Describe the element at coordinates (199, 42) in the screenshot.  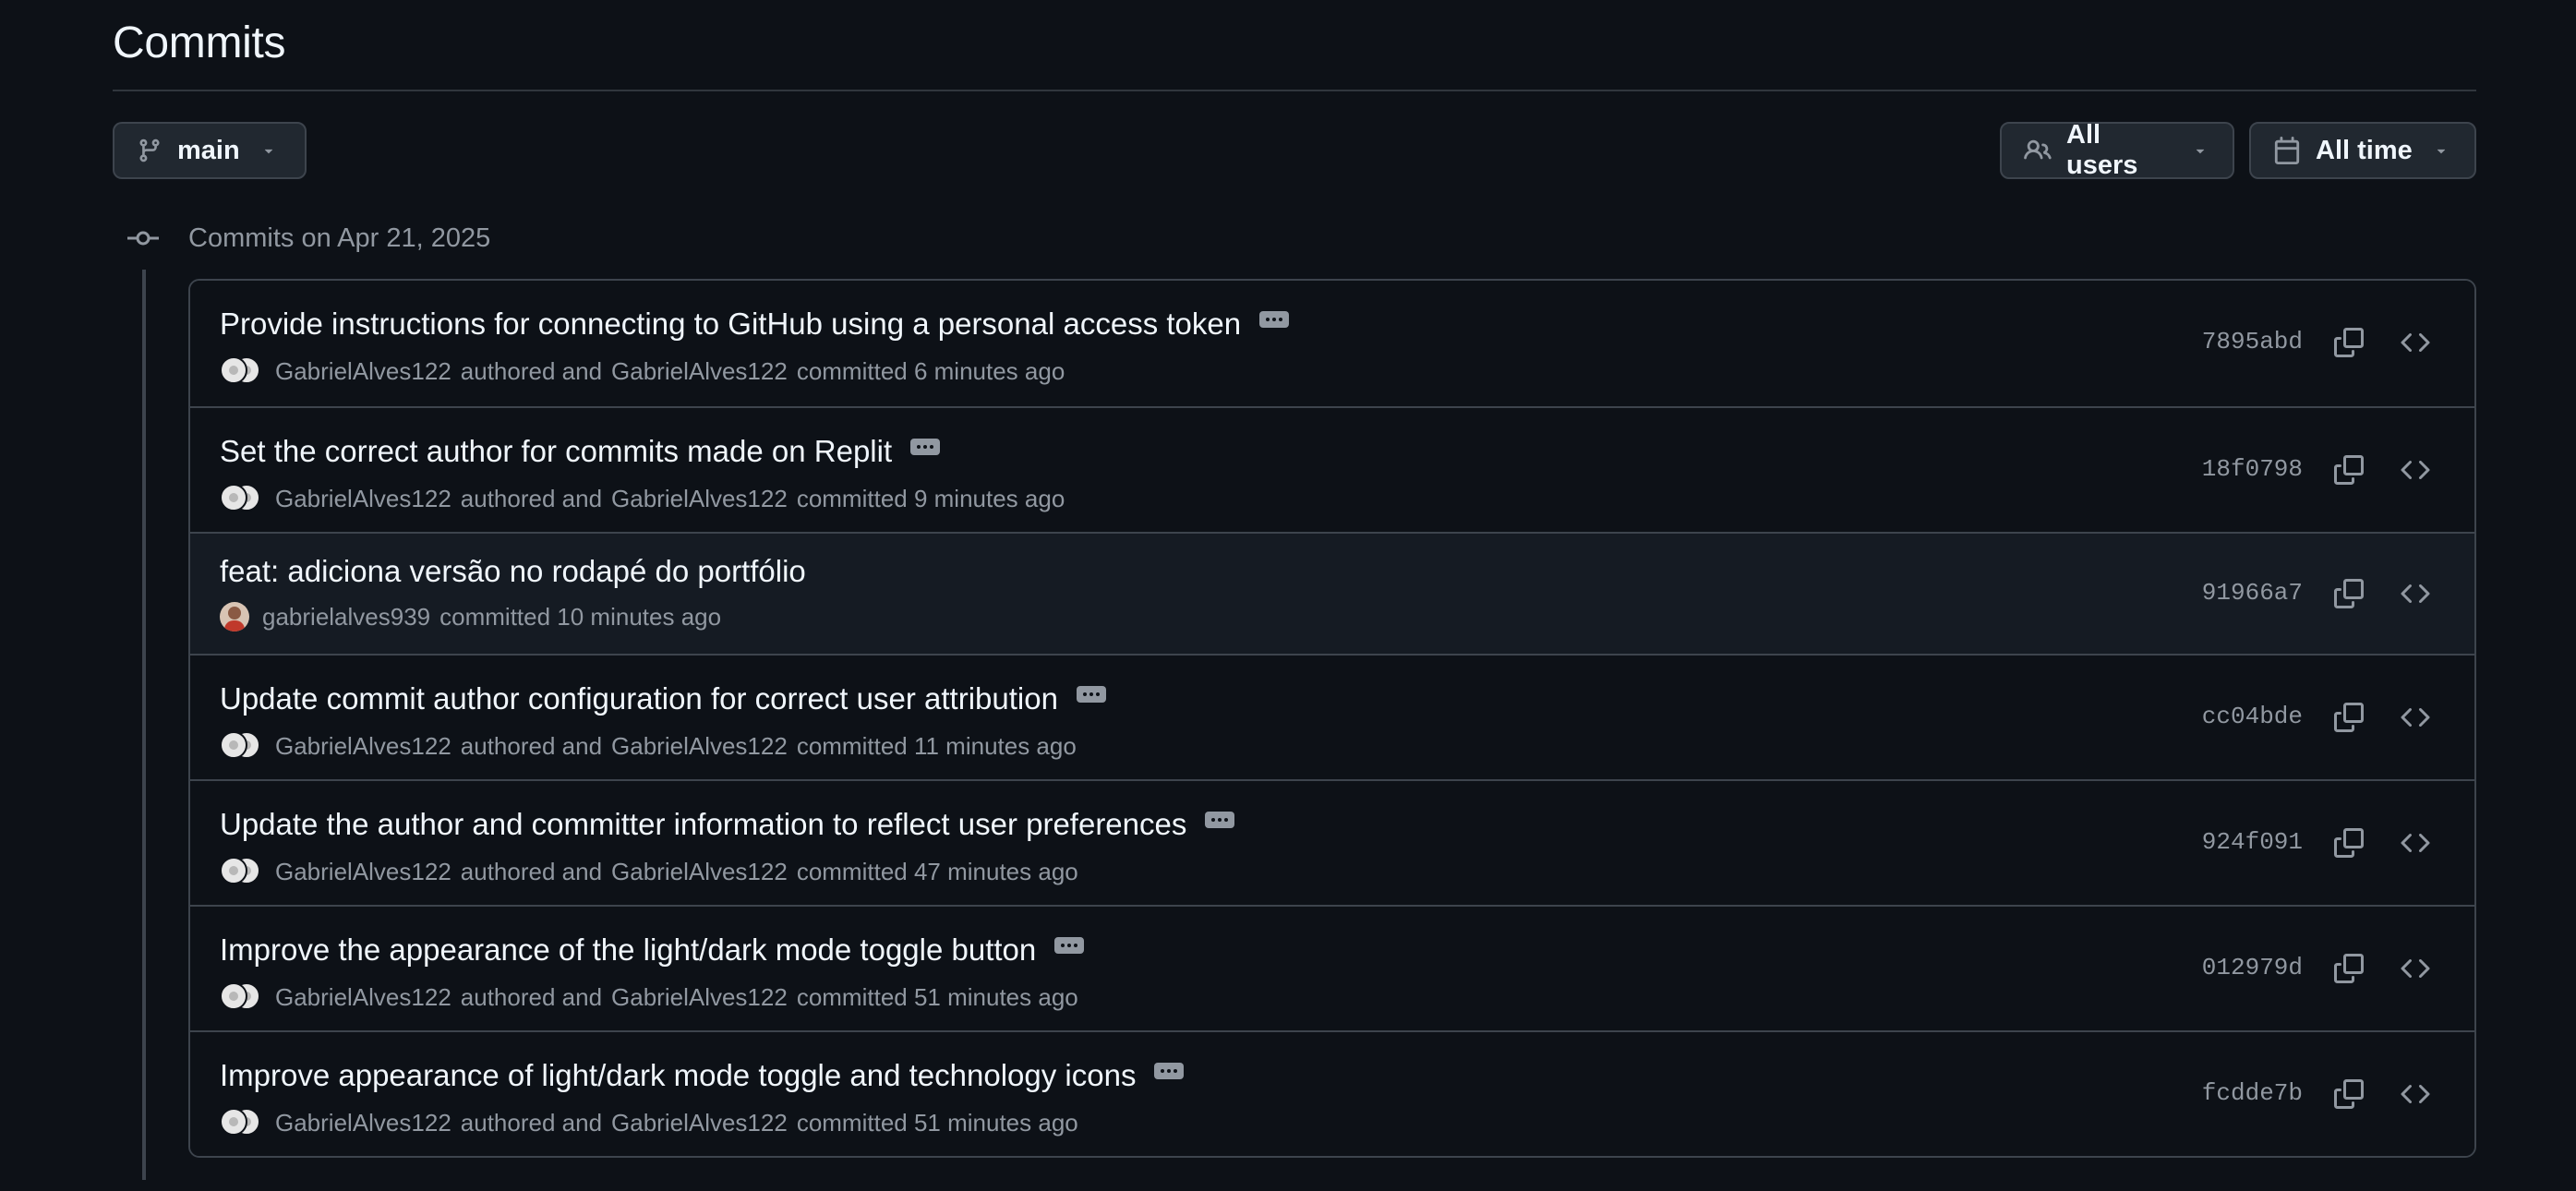
I see `page-title: Commits` at that location.